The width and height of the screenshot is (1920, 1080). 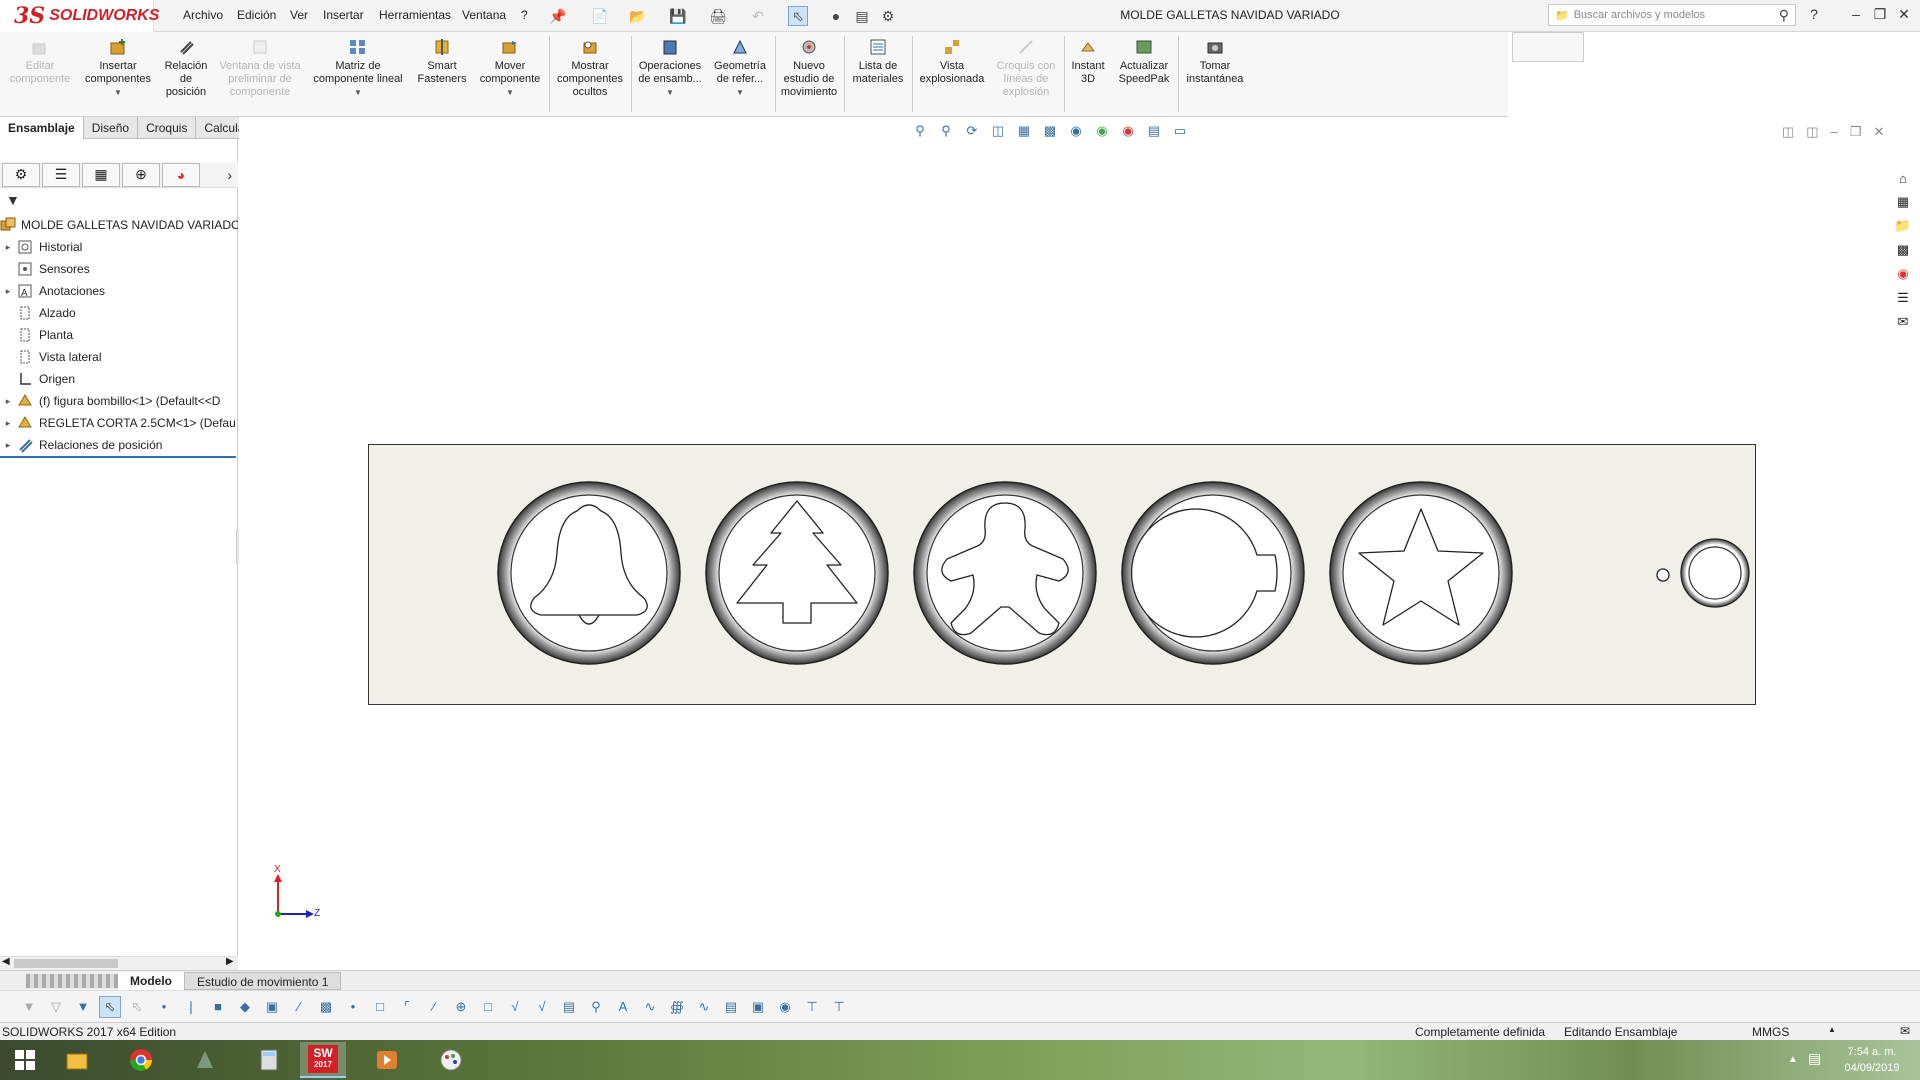 What do you see at coordinates (269, 1060) in the screenshot?
I see `calculator-taskbar-icon` at bounding box center [269, 1060].